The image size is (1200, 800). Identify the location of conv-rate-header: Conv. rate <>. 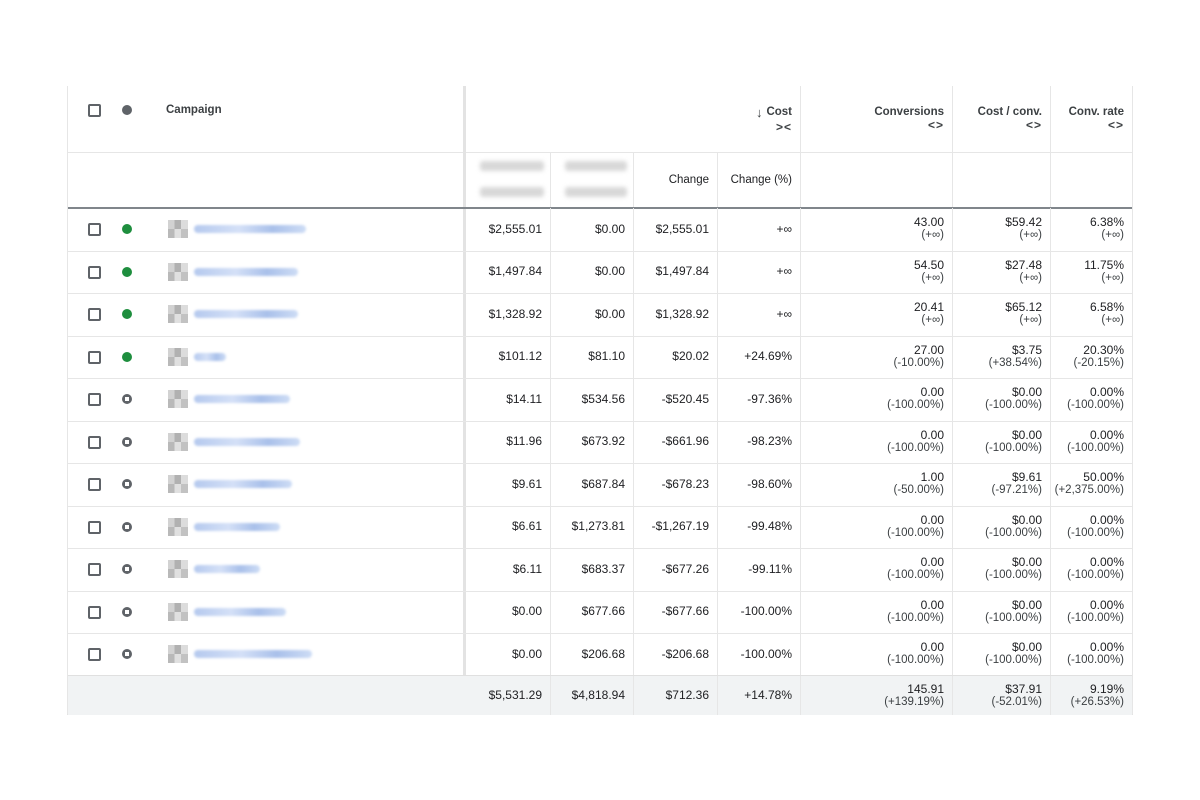
(1091, 119).